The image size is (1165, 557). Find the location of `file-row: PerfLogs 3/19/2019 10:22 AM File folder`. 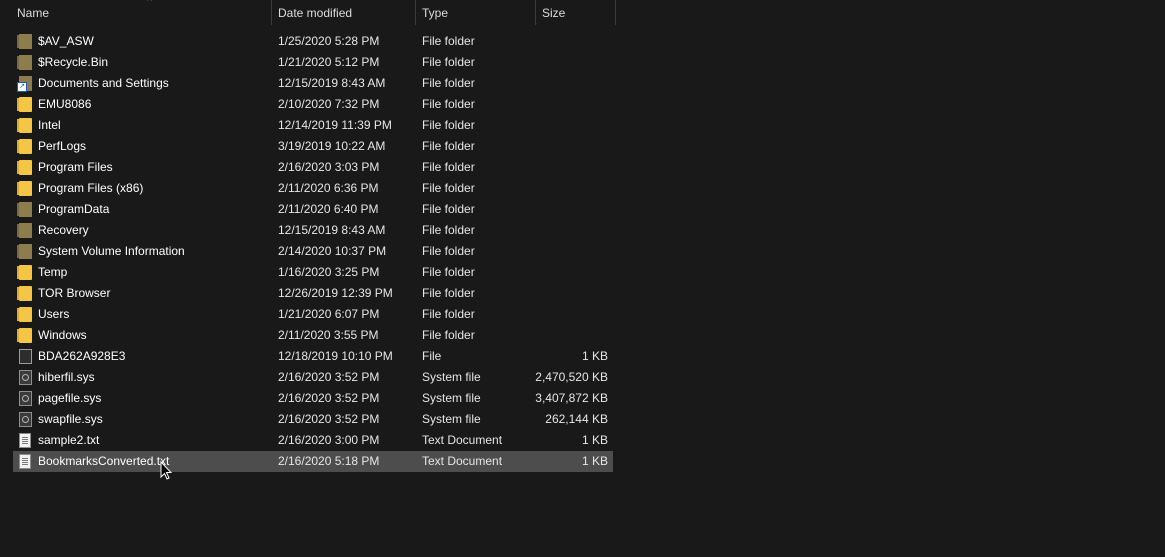

file-row: PerfLogs 3/19/2019 10:22 AM File folder is located at coordinates (313, 146).